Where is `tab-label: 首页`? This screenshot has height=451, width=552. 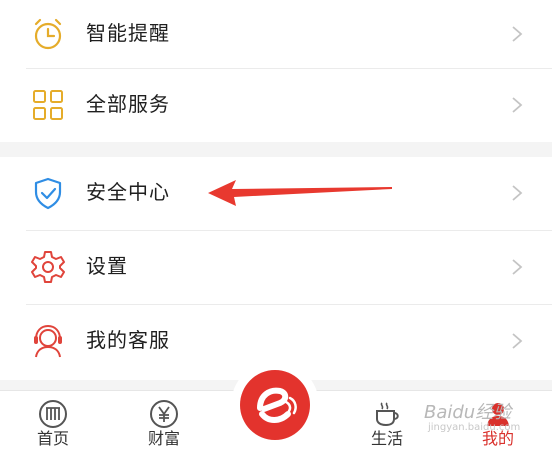
tab-label: 首页 is located at coordinates (52, 438).